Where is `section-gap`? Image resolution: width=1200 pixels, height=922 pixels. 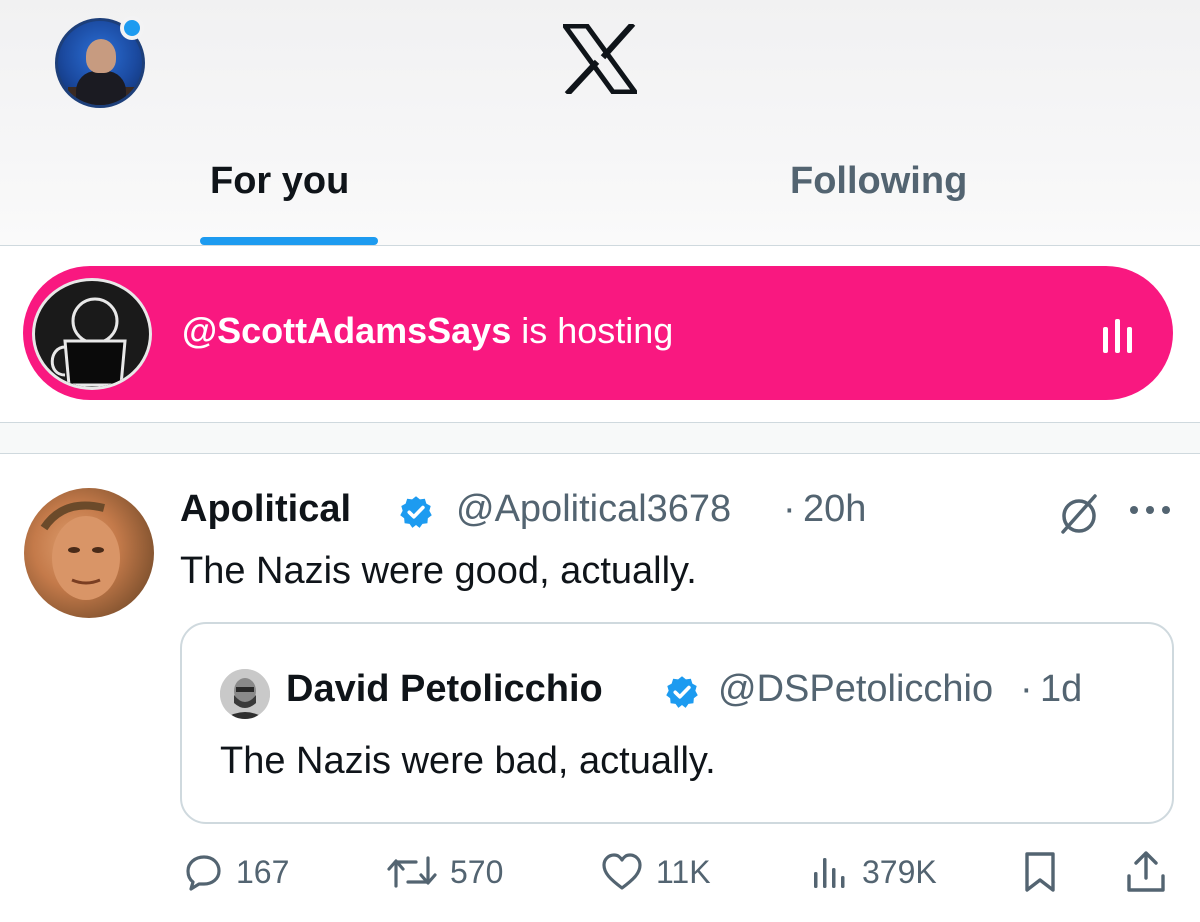
section-gap is located at coordinates (600, 438).